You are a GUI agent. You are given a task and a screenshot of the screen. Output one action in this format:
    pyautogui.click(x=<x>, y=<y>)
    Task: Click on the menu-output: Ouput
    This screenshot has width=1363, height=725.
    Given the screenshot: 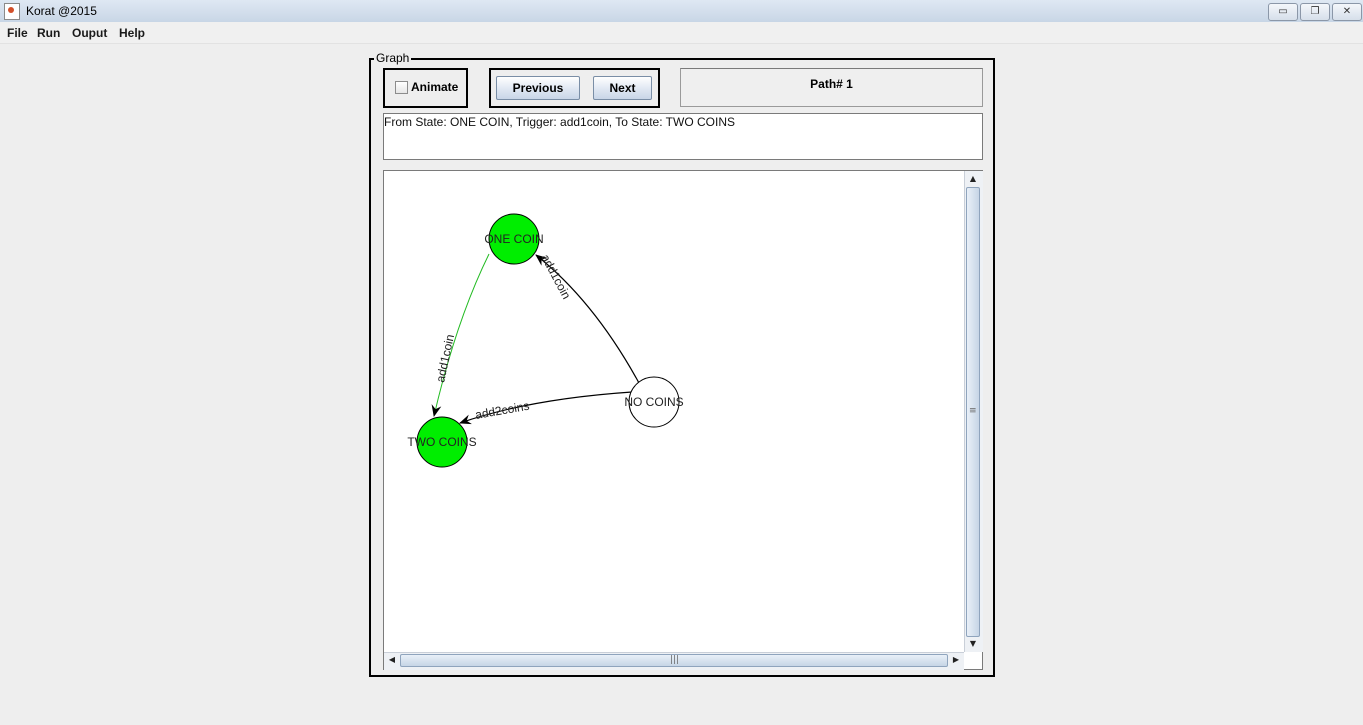 What is the action you would take?
    pyautogui.click(x=89, y=33)
    